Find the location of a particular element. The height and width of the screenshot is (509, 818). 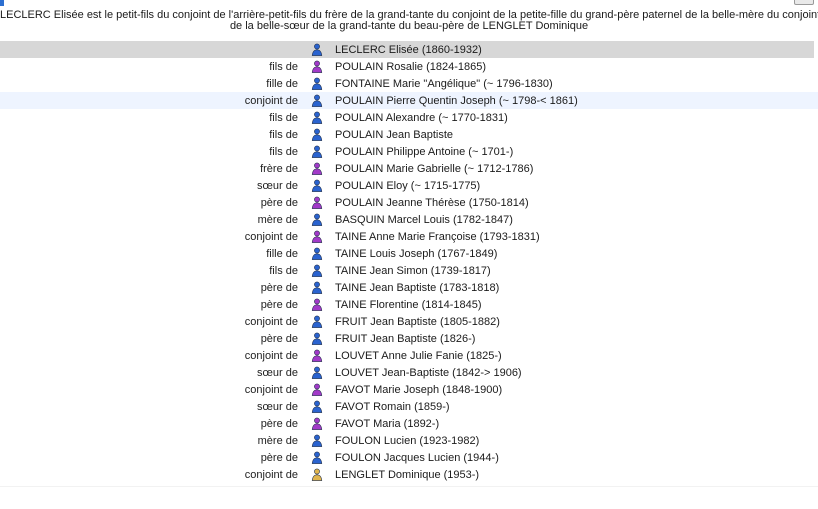

relationship-row: fils de POULAIN Rosalie (1824-1865) is located at coordinates (409, 66).